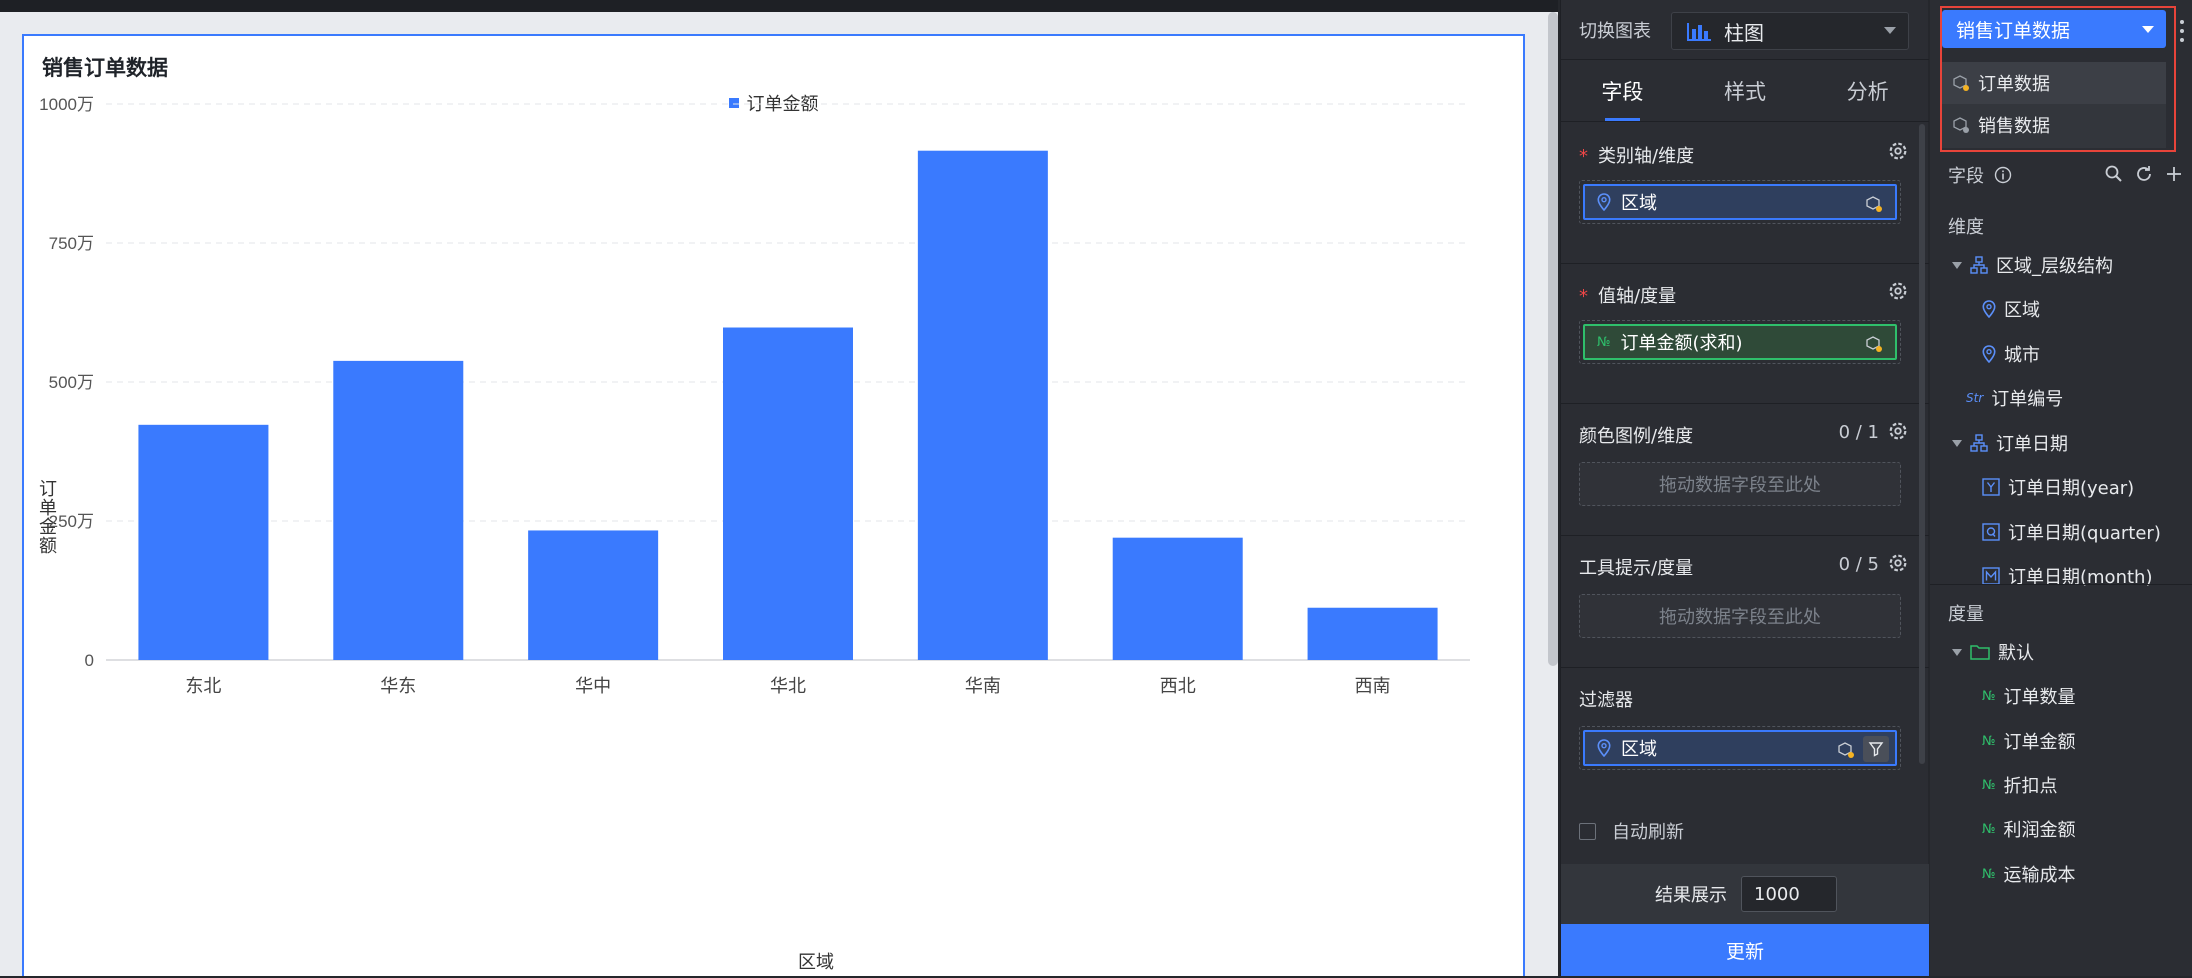 Image resolution: width=2192 pixels, height=978 pixels. I want to click on tree-item-measure: № 折扣点, so click(2020, 785).